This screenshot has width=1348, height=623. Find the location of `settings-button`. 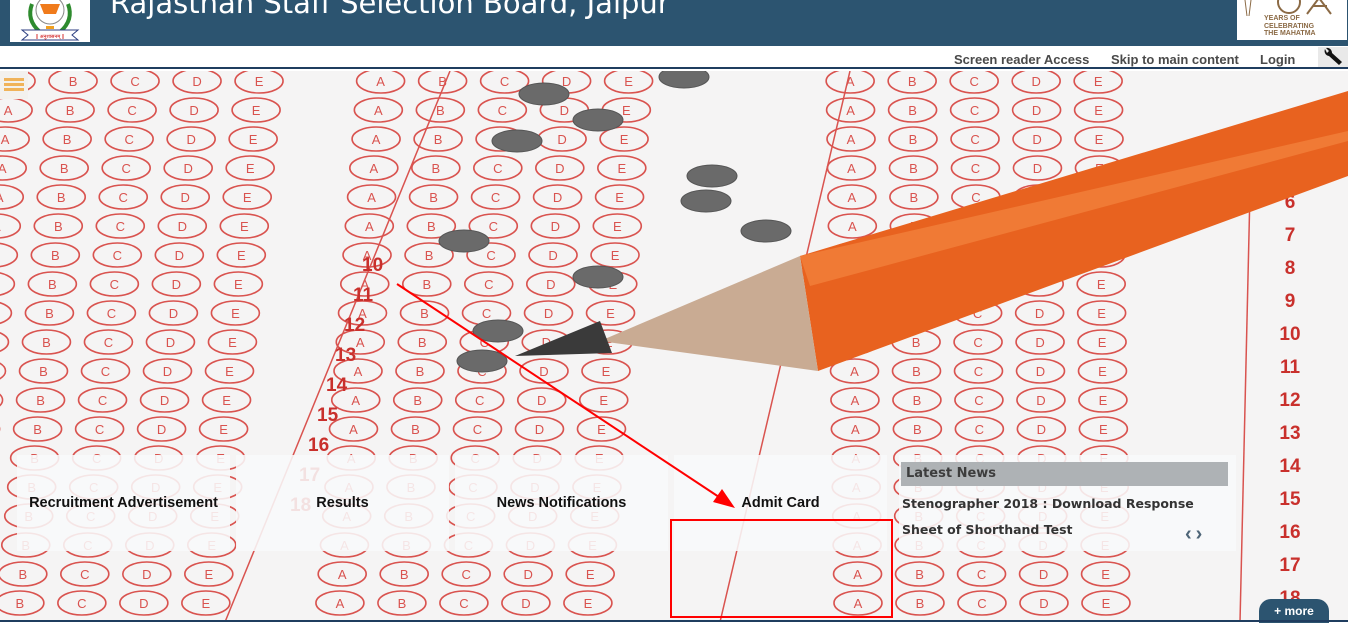

settings-button is located at coordinates (1333, 57).